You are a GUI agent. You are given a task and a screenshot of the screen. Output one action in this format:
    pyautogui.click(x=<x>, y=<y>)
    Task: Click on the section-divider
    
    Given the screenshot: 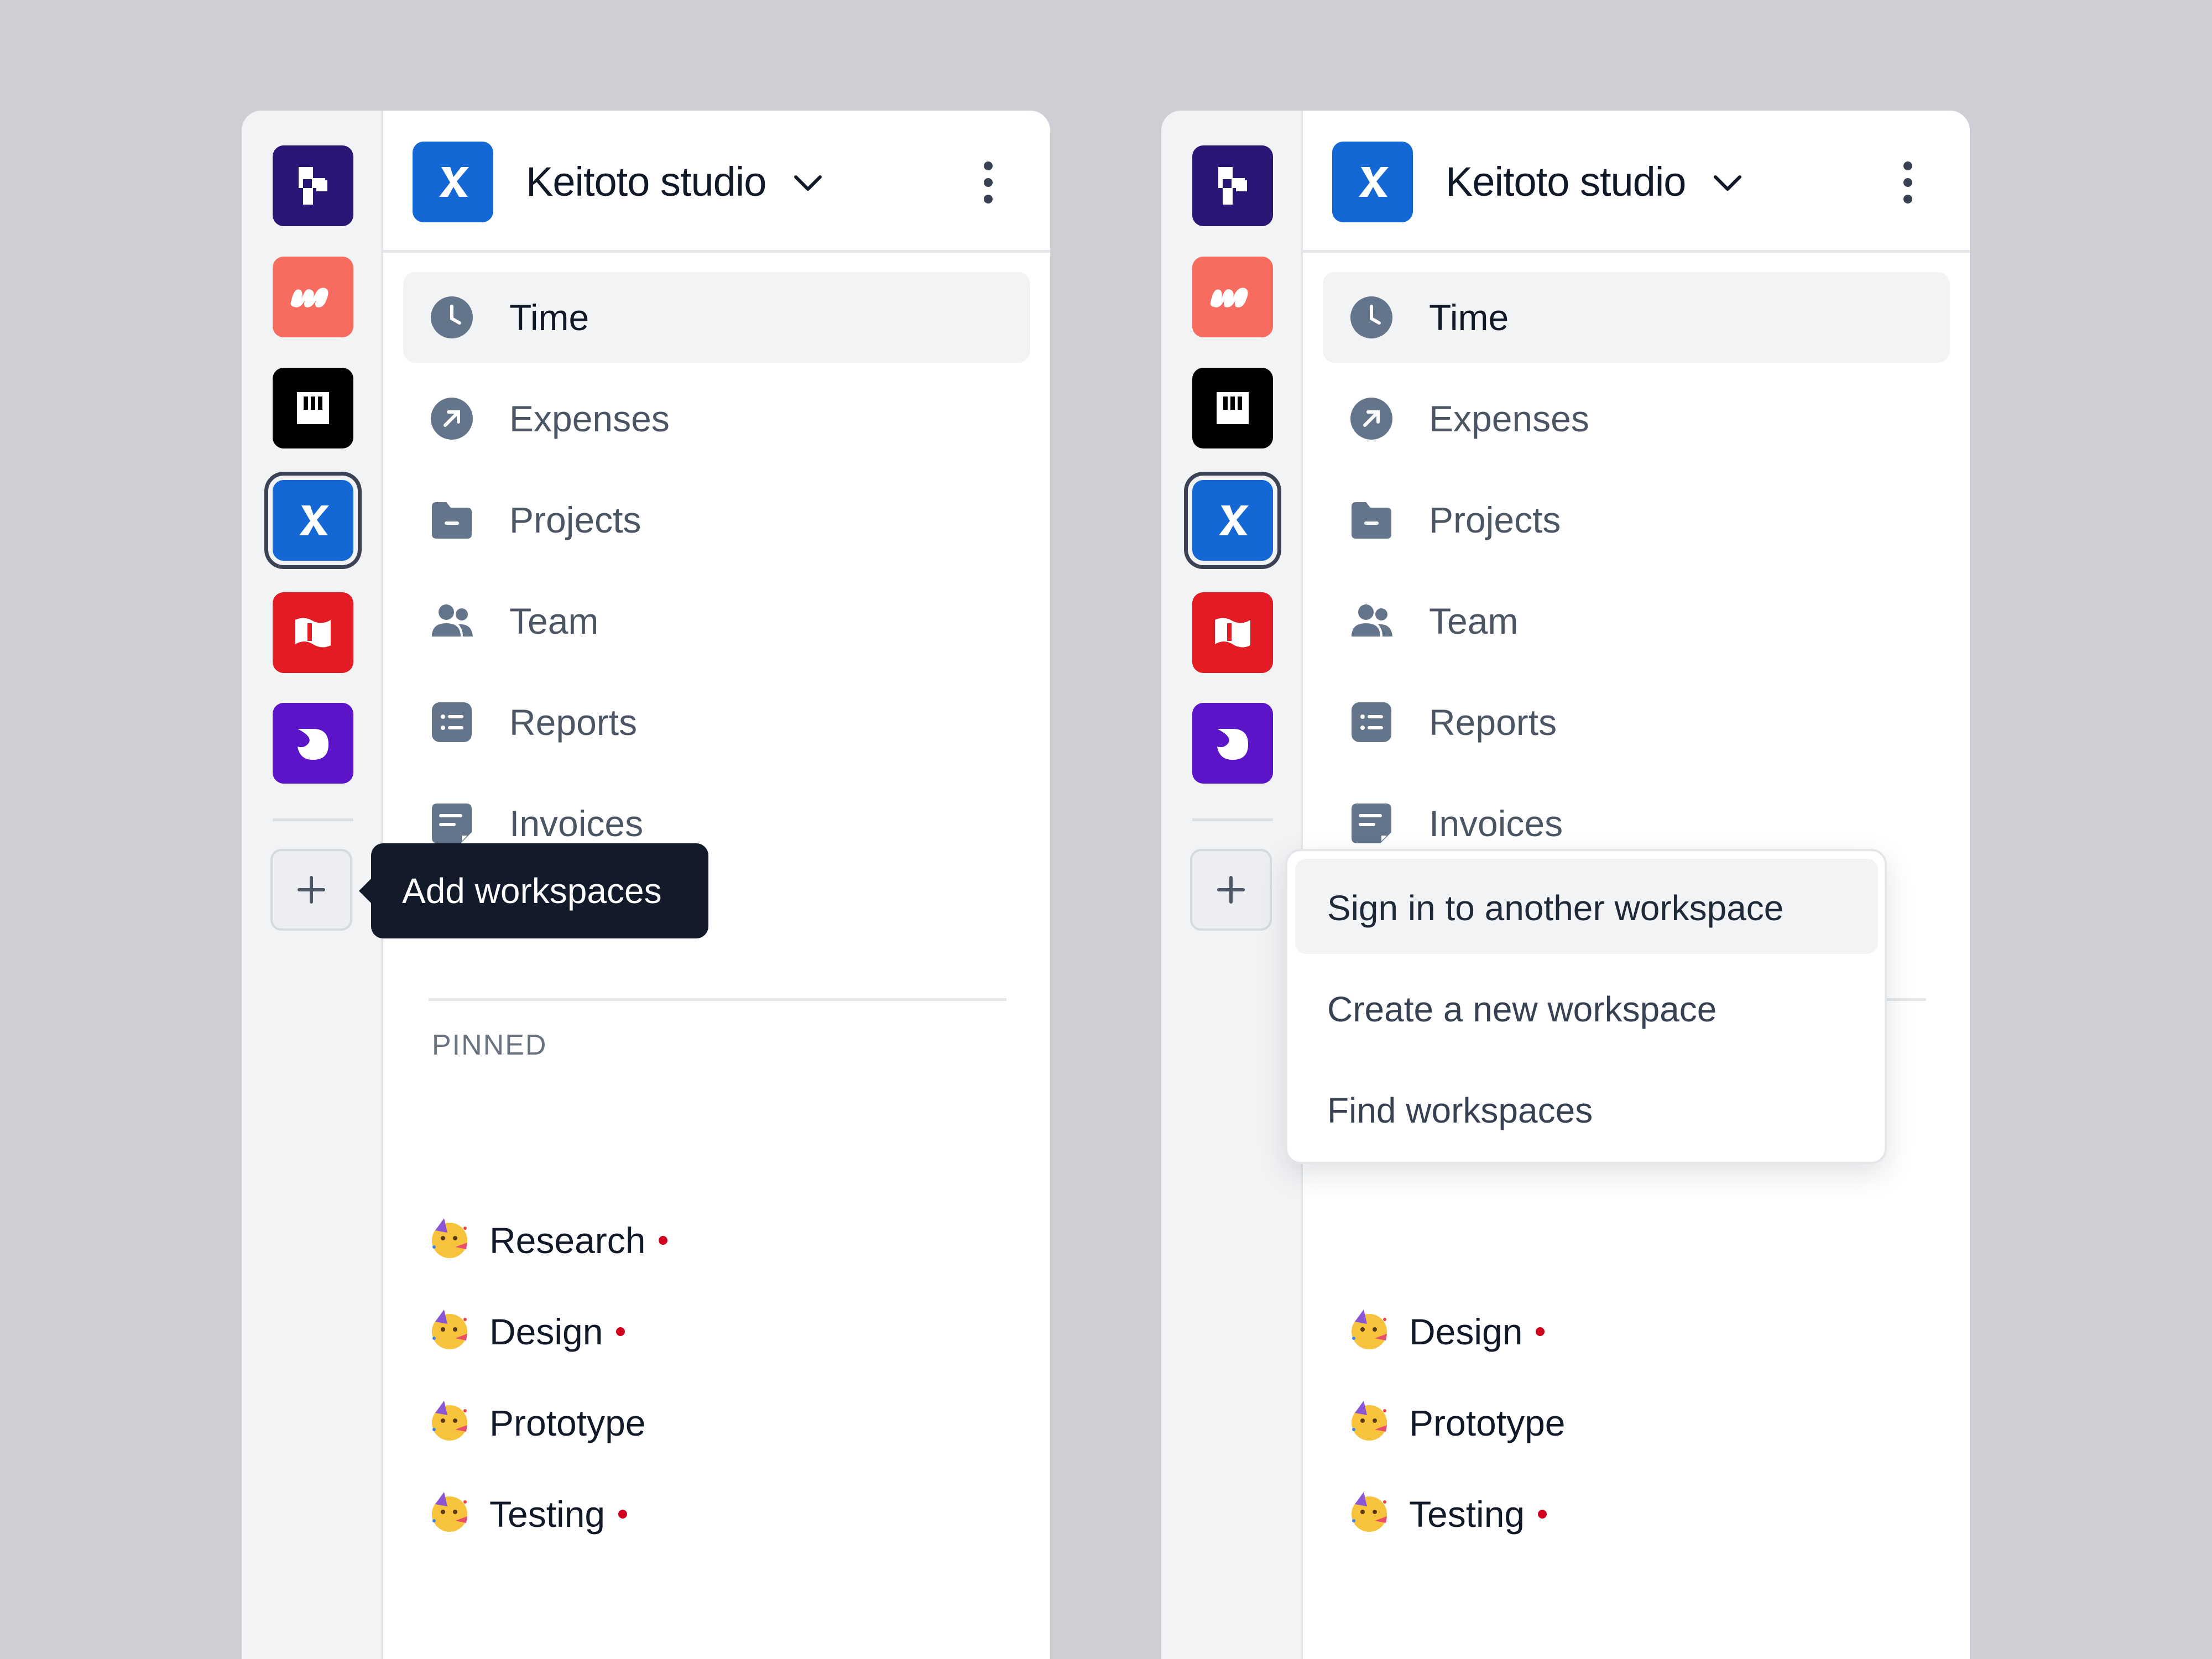 What is the action you would take?
    pyautogui.click(x=718, y=1000)
    